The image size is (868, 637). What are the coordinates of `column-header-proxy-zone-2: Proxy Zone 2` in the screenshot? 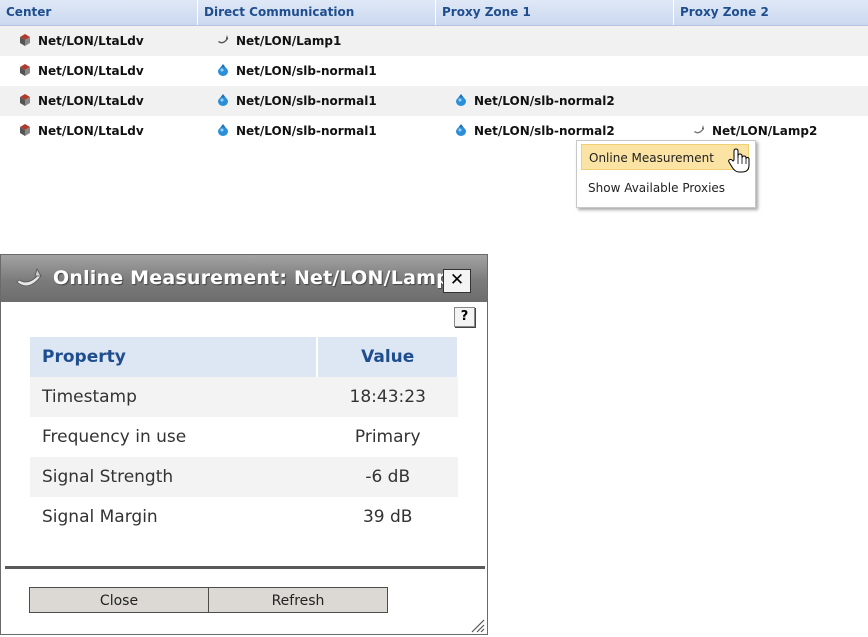 It's located at (771, 12).